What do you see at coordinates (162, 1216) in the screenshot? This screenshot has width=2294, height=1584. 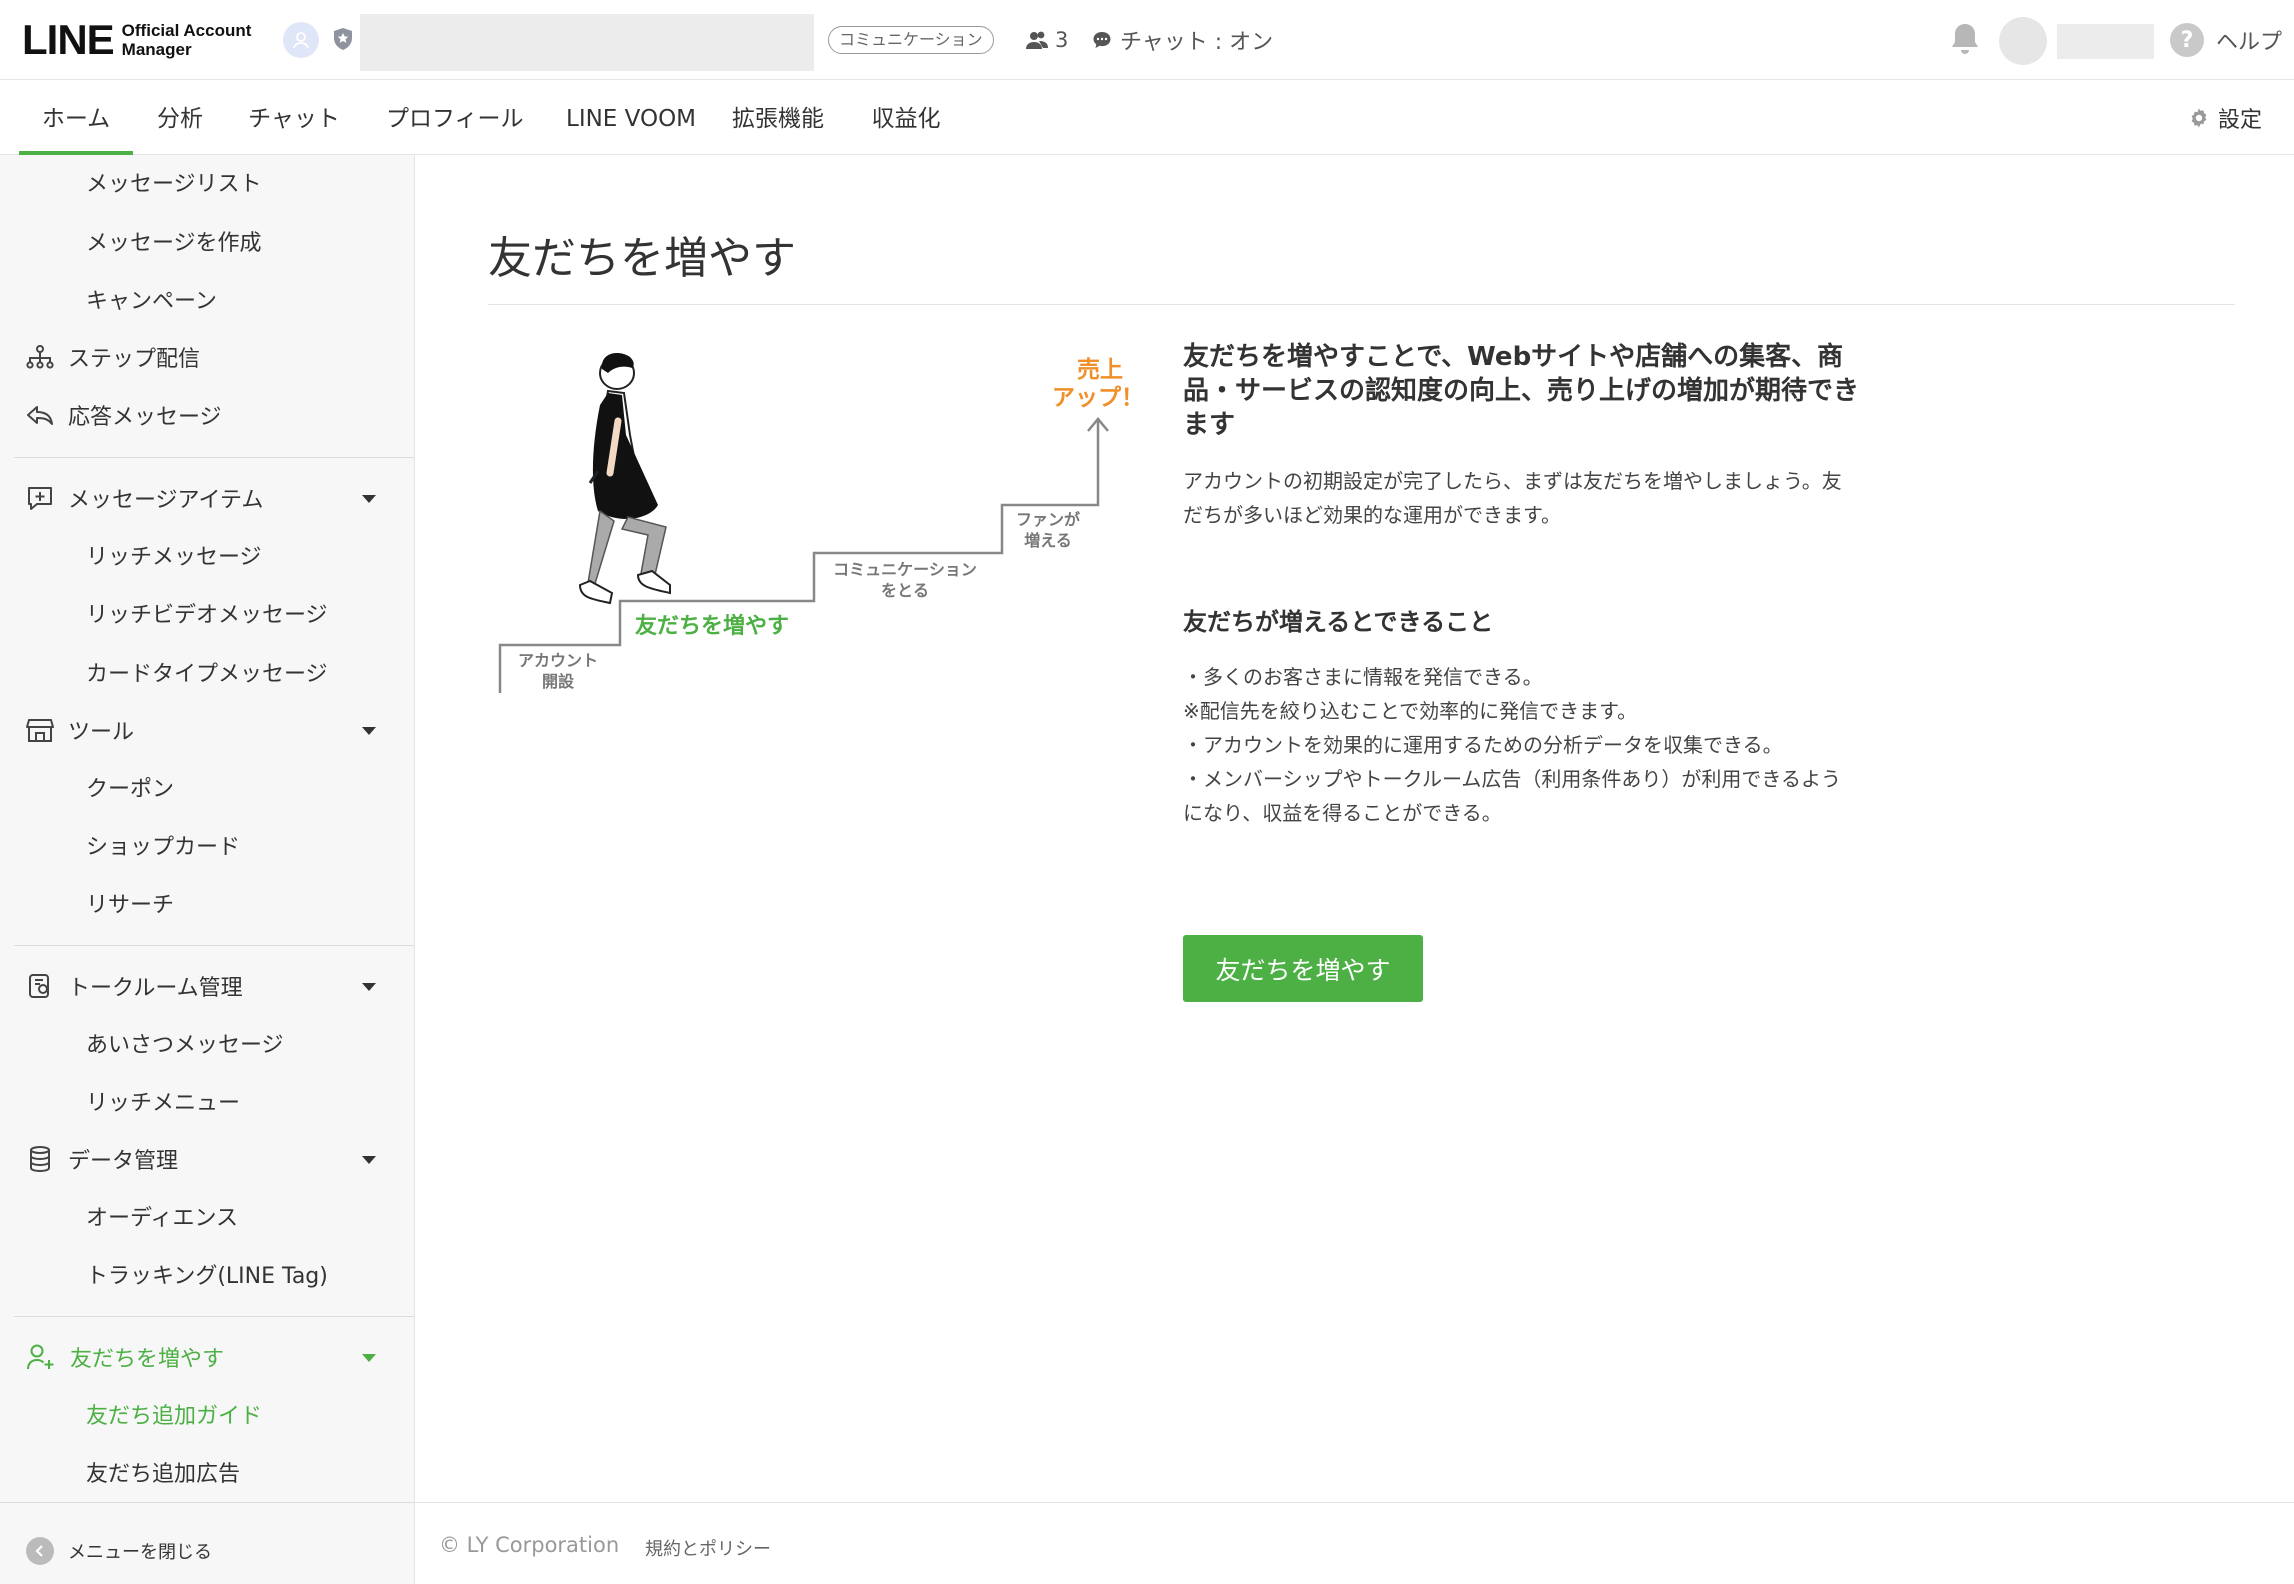 I see `sidebar-item-audience: オーディエンス` at bounding box center [162, 1216].